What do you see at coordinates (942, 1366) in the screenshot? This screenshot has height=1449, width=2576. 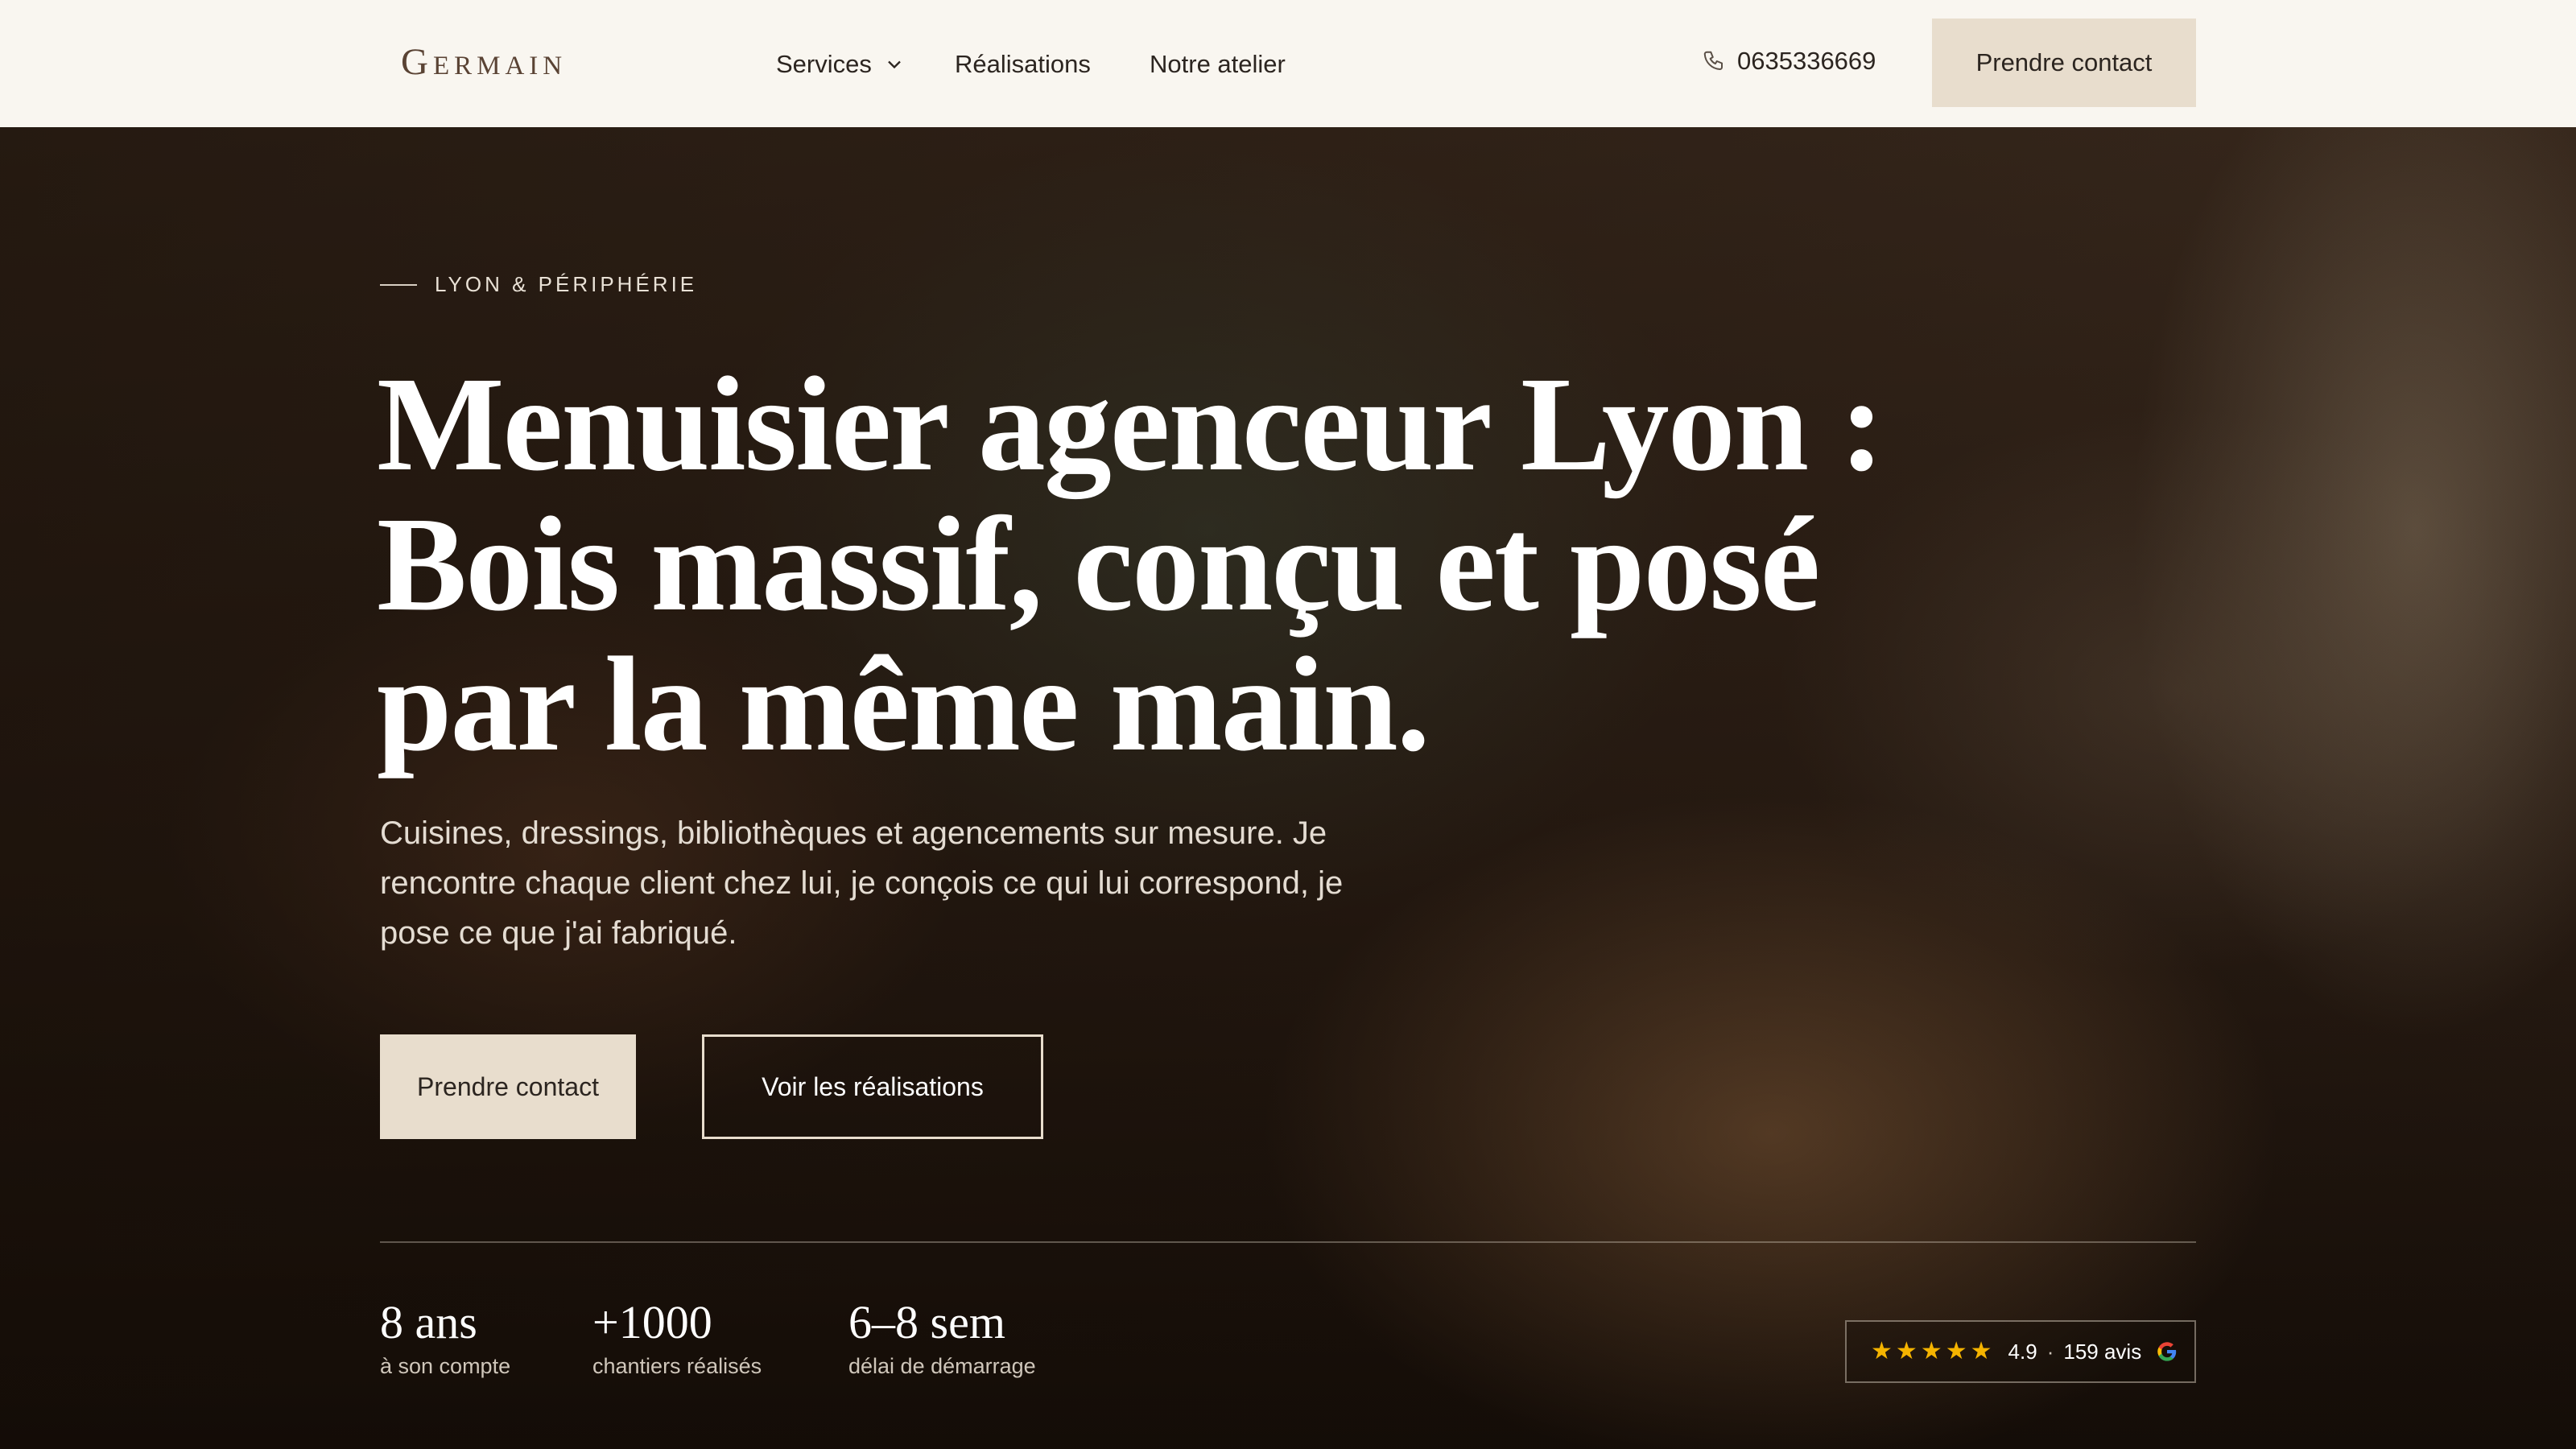 I see `stat-label: délai de démarrage` at bounding box center [942, 1366].